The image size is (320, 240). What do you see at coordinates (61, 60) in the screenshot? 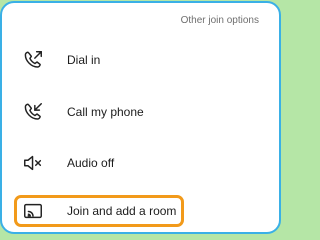
I see `menu-item-dial-in: Dial in` at bounding box center [61, 60].